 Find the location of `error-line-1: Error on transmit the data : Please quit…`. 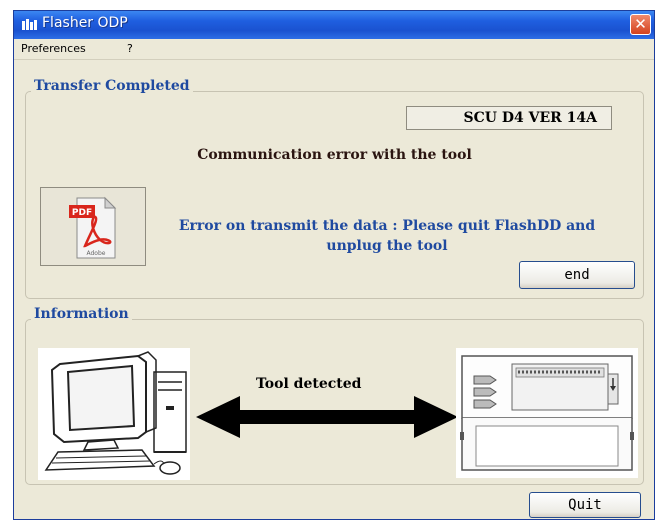

error-line-1: Error on transmit the data : Please quit… is located at coordinates (387, 226).